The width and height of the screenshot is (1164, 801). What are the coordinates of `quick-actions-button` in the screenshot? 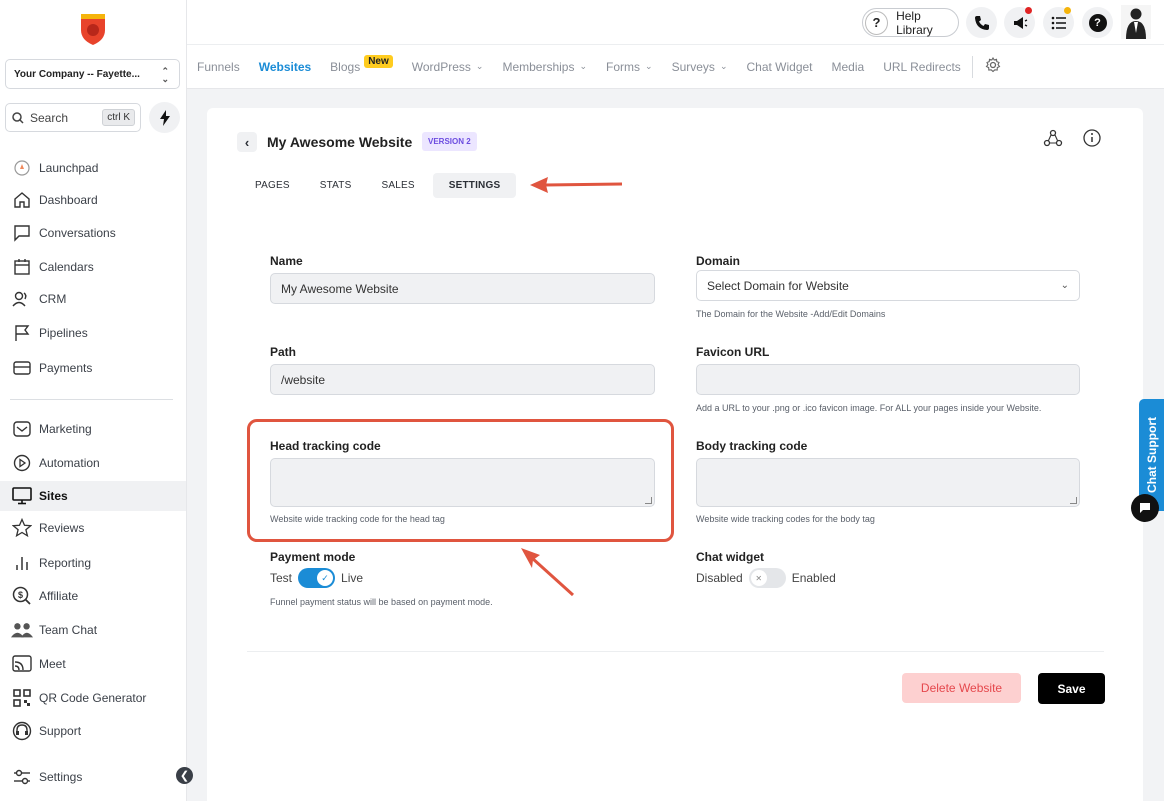 It's located at (164, 117).